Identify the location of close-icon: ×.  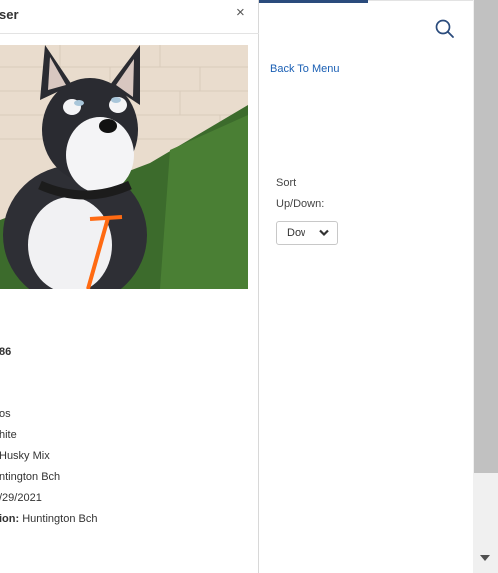
(240, 12).